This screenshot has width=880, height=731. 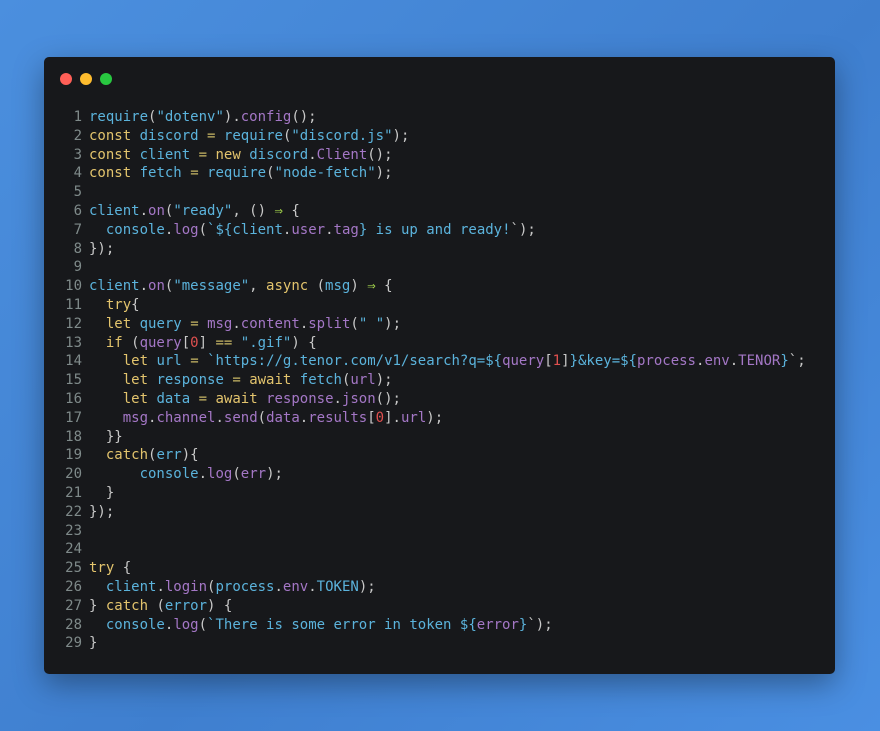 I want to click on line-number: 2, so click(x=77, y=135).